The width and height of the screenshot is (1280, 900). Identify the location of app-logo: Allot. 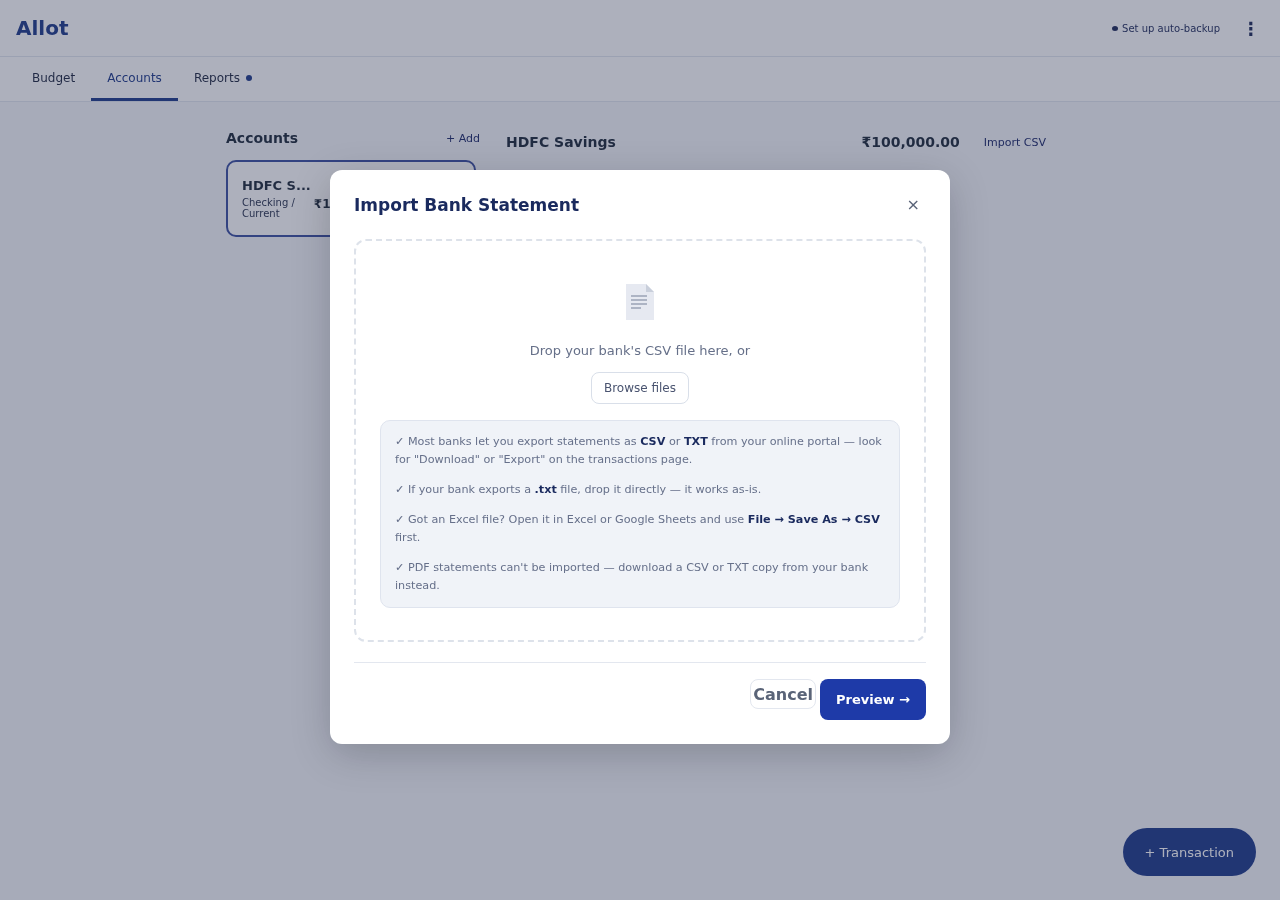
(42, 28).